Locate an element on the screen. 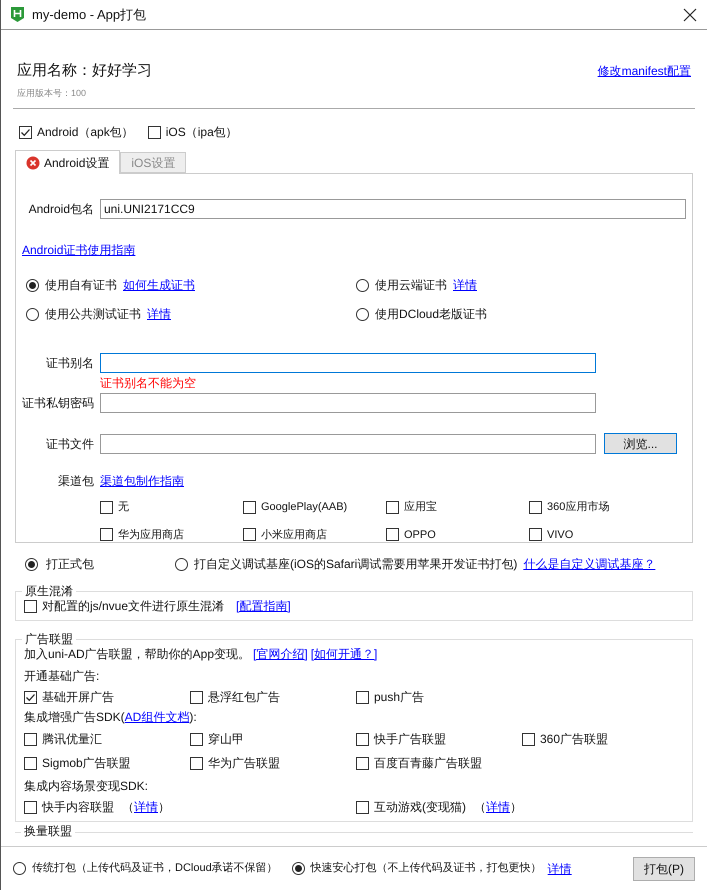  checkbox-label: 360应用市场 is located at coordinates (578, 507).